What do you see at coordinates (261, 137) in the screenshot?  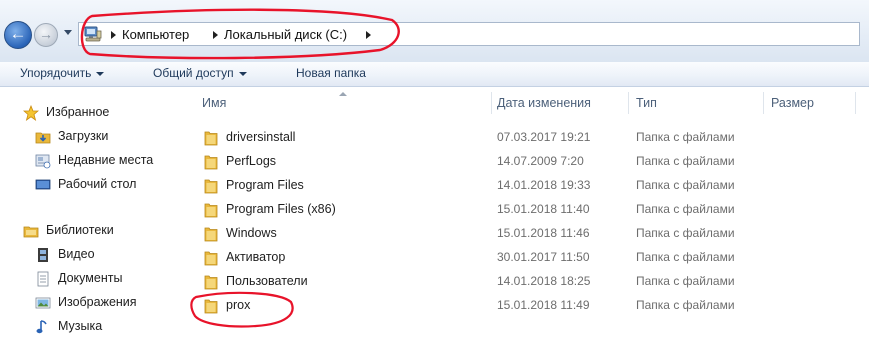 I see `file-name: driversinstall` at bounding box center [261, 137].